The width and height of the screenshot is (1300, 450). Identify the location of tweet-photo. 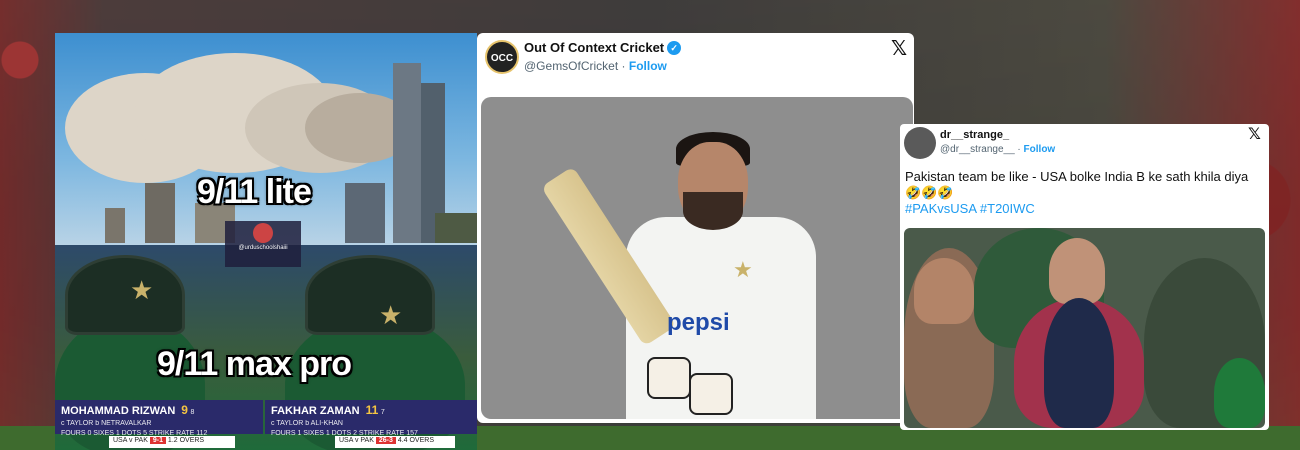
(1084, 328).